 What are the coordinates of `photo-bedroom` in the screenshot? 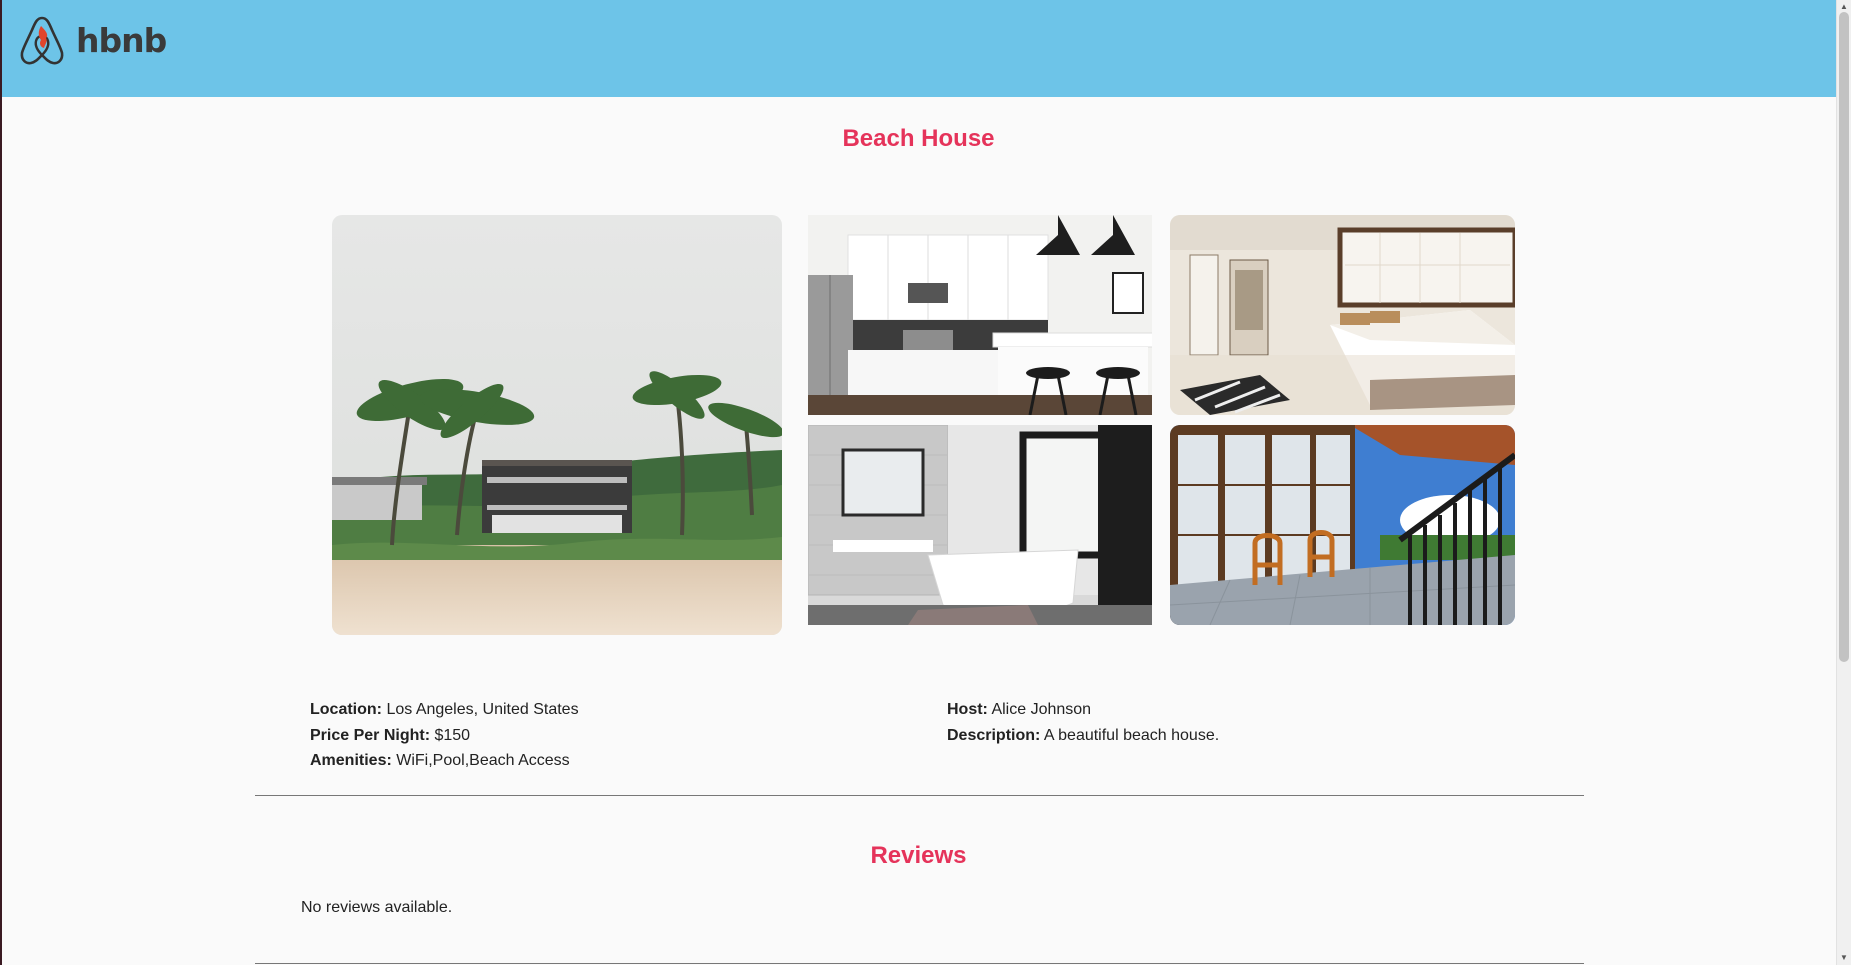 It's located at (1342, 315).